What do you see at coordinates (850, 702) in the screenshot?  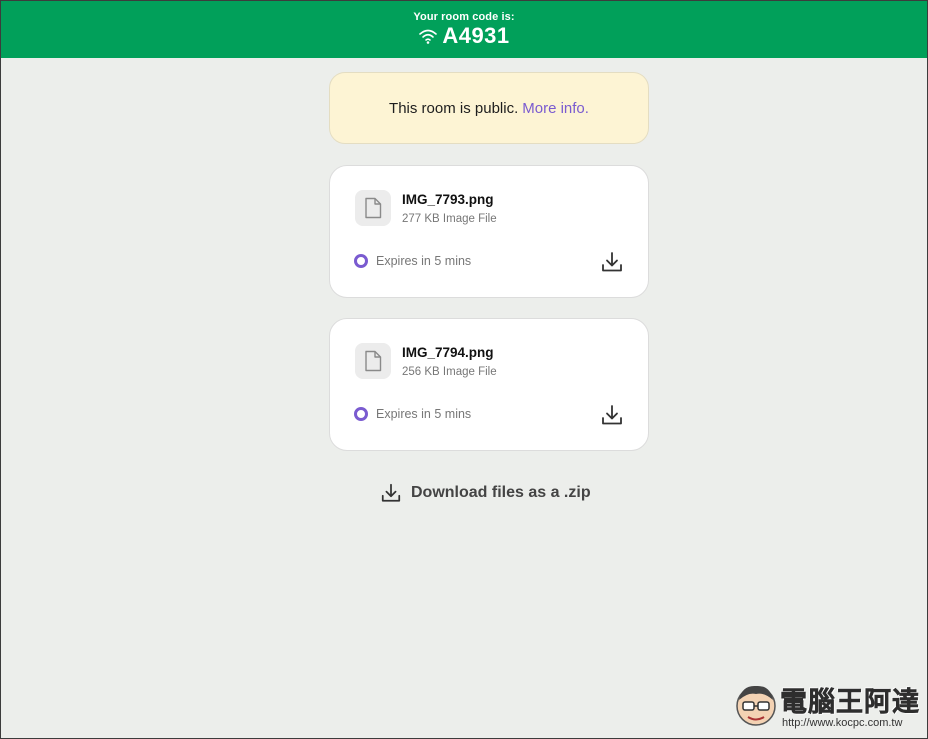 I see `watermark-title: 電腦王阿達` at bounding box center [850, 702].